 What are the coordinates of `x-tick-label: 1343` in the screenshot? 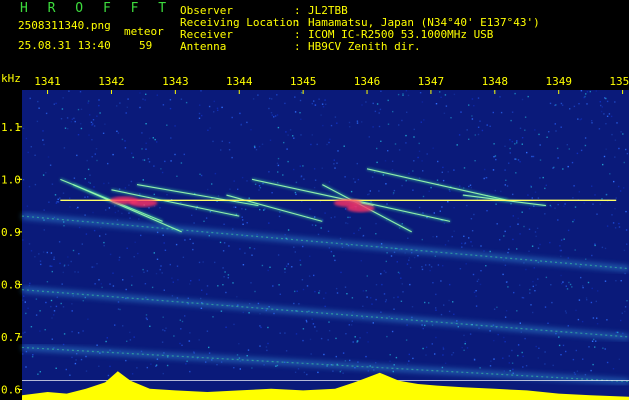 It's located at (175, 81).